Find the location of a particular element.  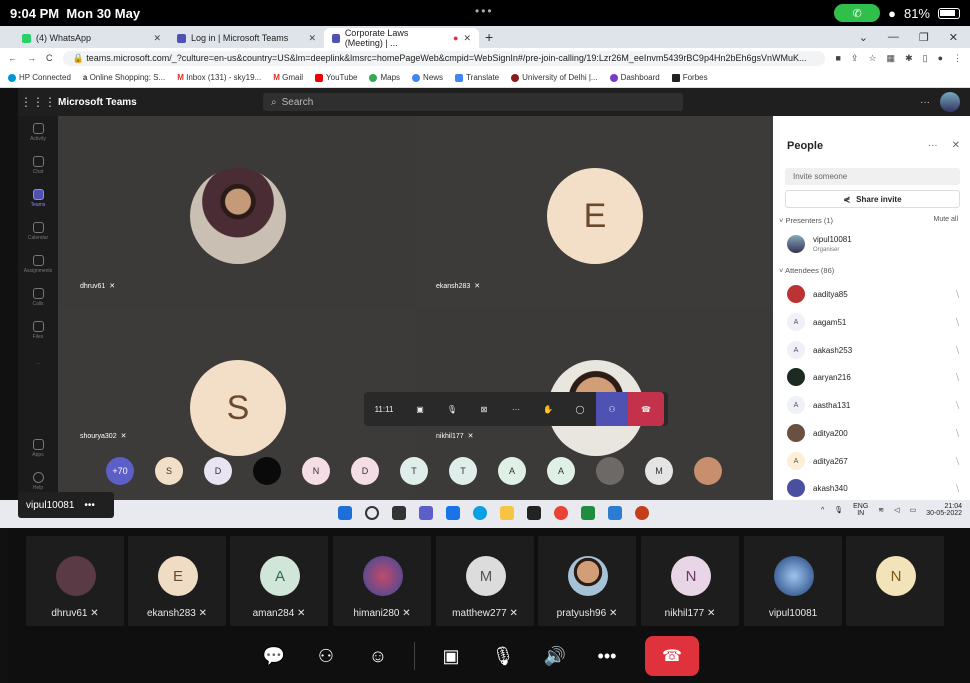

attendees-header: ˅ Attendees (86) is located at coordinates (806, 270).